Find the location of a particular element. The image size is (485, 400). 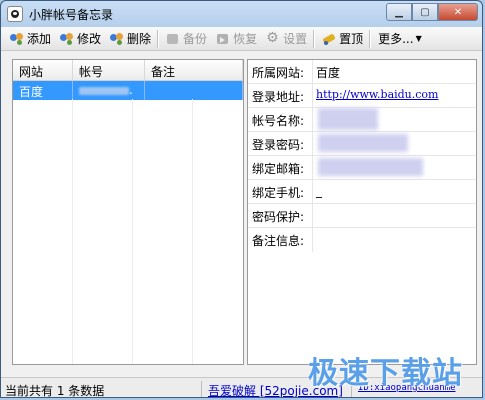

column-header-note: 备注 is located at coordinates (194, 70).